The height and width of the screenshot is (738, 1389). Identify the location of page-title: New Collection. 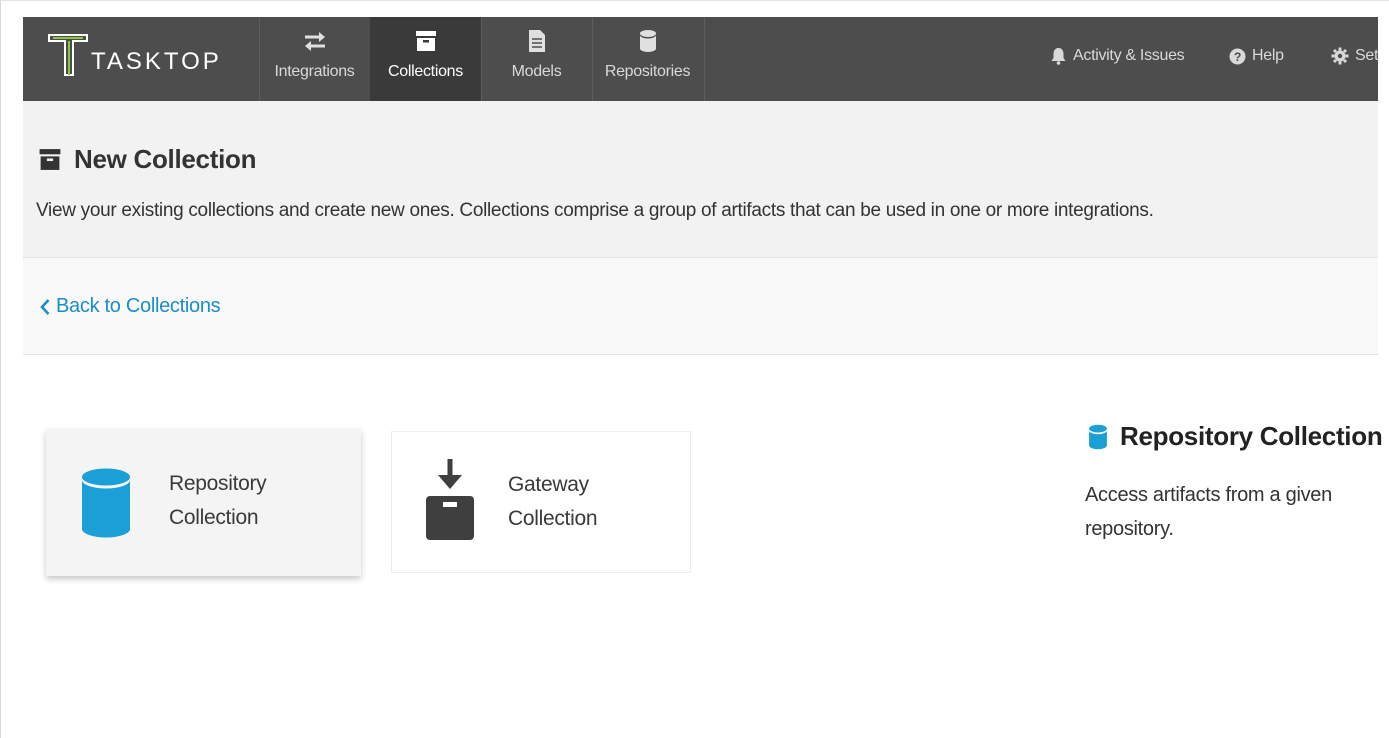
(147, 159).